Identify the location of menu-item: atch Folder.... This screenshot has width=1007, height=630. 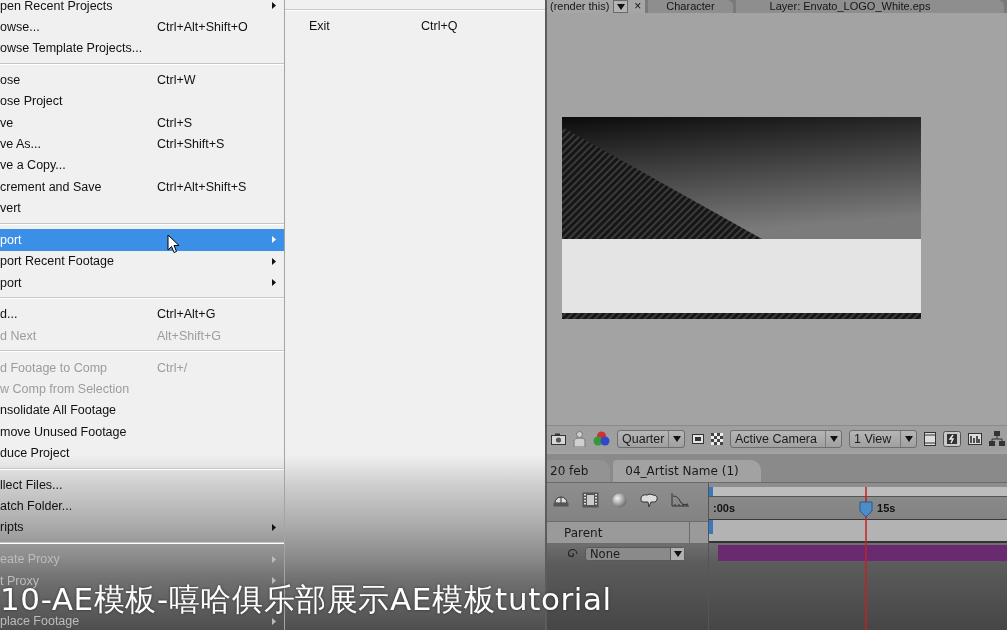
(142, 506).